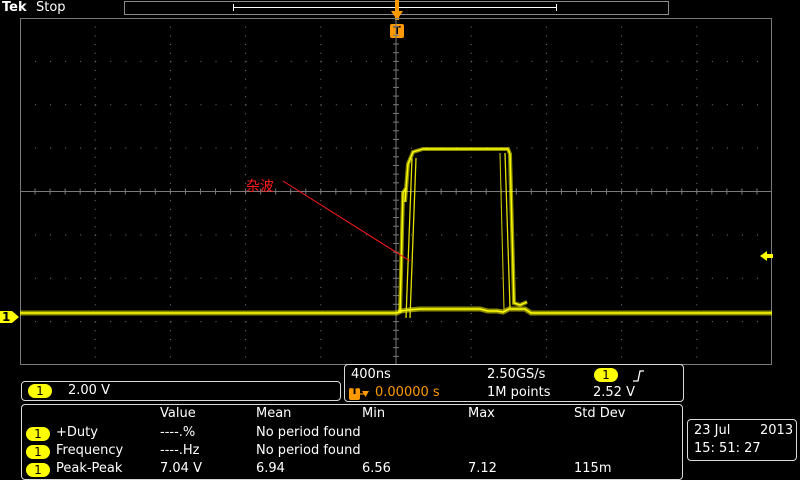 The height and width of the screenshot is (480, 800). What do you see at coordinates (178, 432) in the screenshot?
I see `measurement-value: ----.%` at bounding box center [178, 432].